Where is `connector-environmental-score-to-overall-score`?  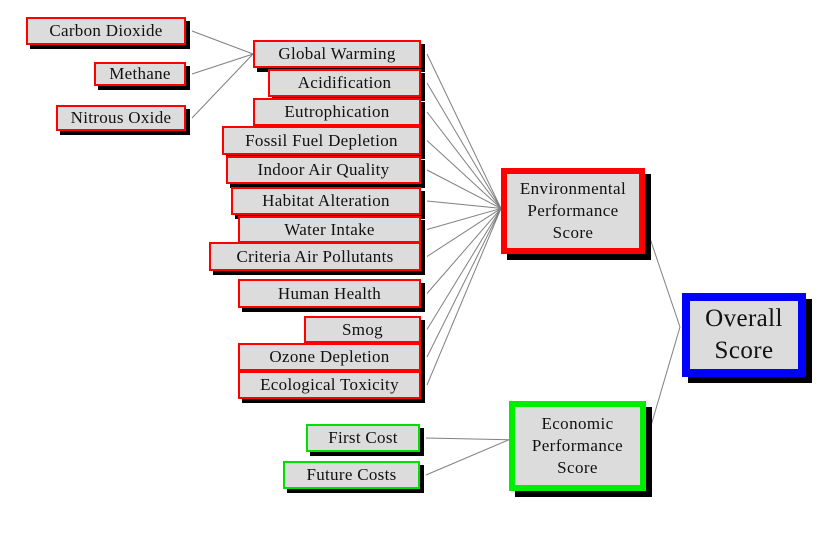
connector-environmental-score-to-overall-score is located at coordinates (664, 280).